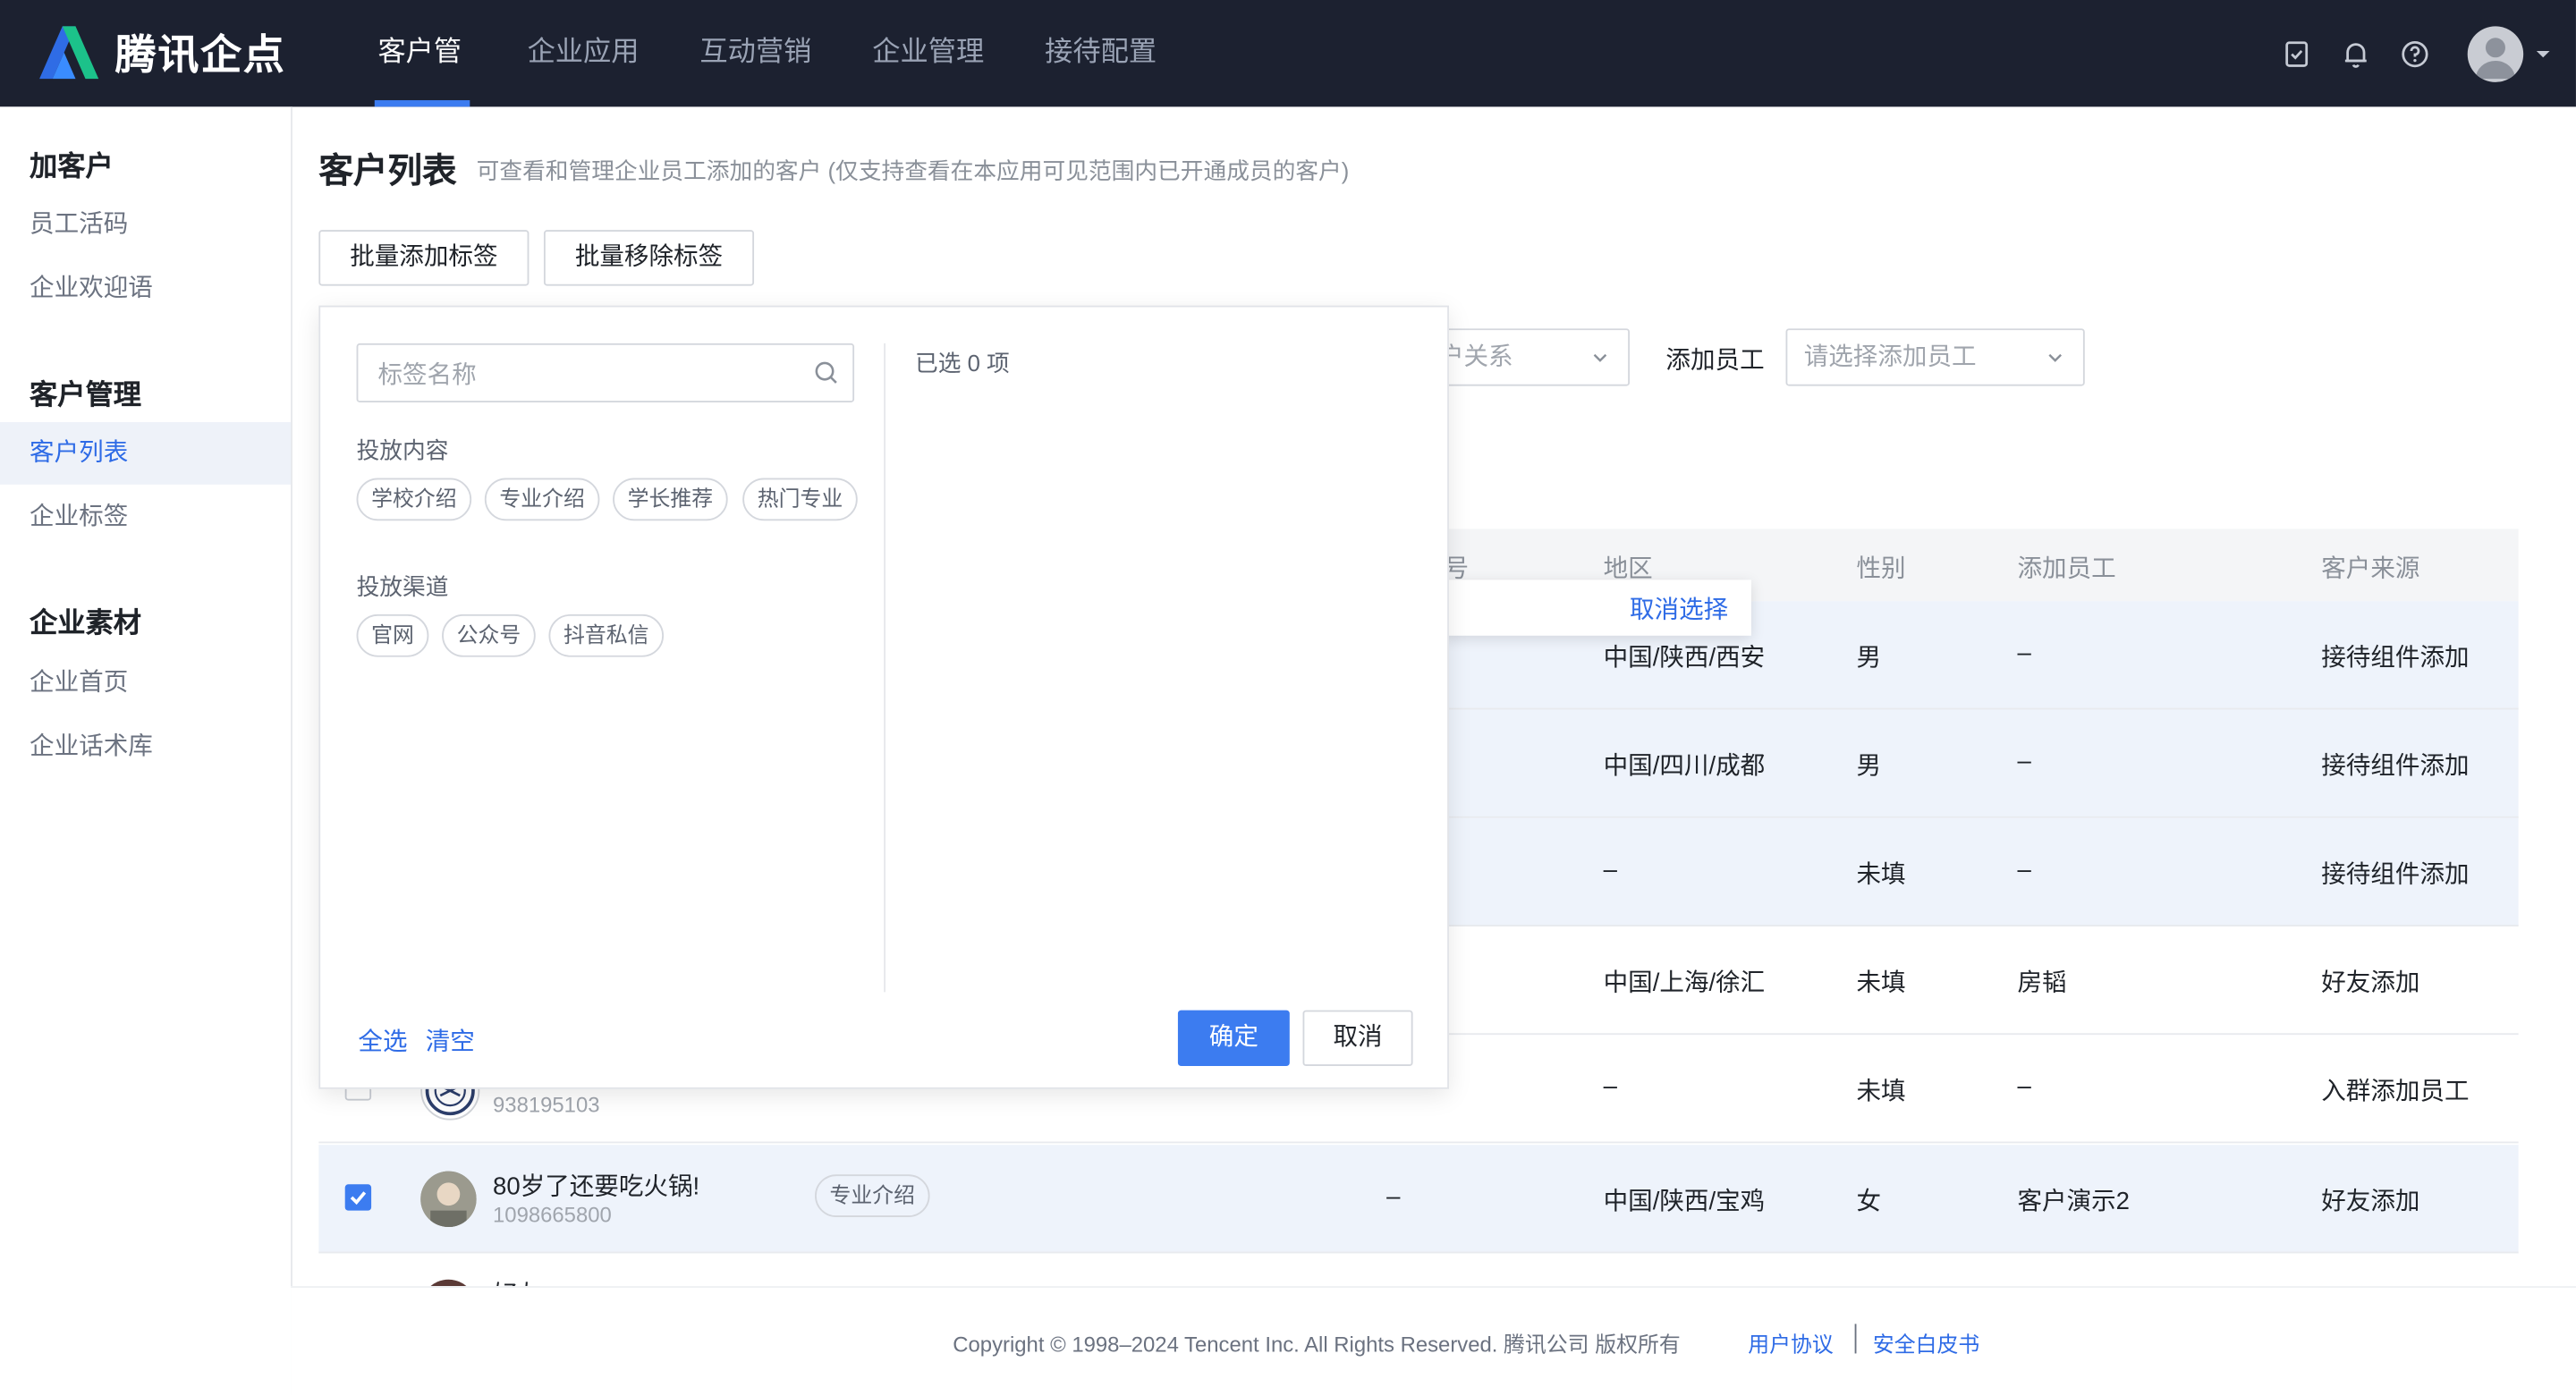 The width and height of the screenshot is (2576, 1396). Describe the element at coordinates (800, 500) in the screenshot. I see `tag-chip-hot-major: 热门专业` at that location.